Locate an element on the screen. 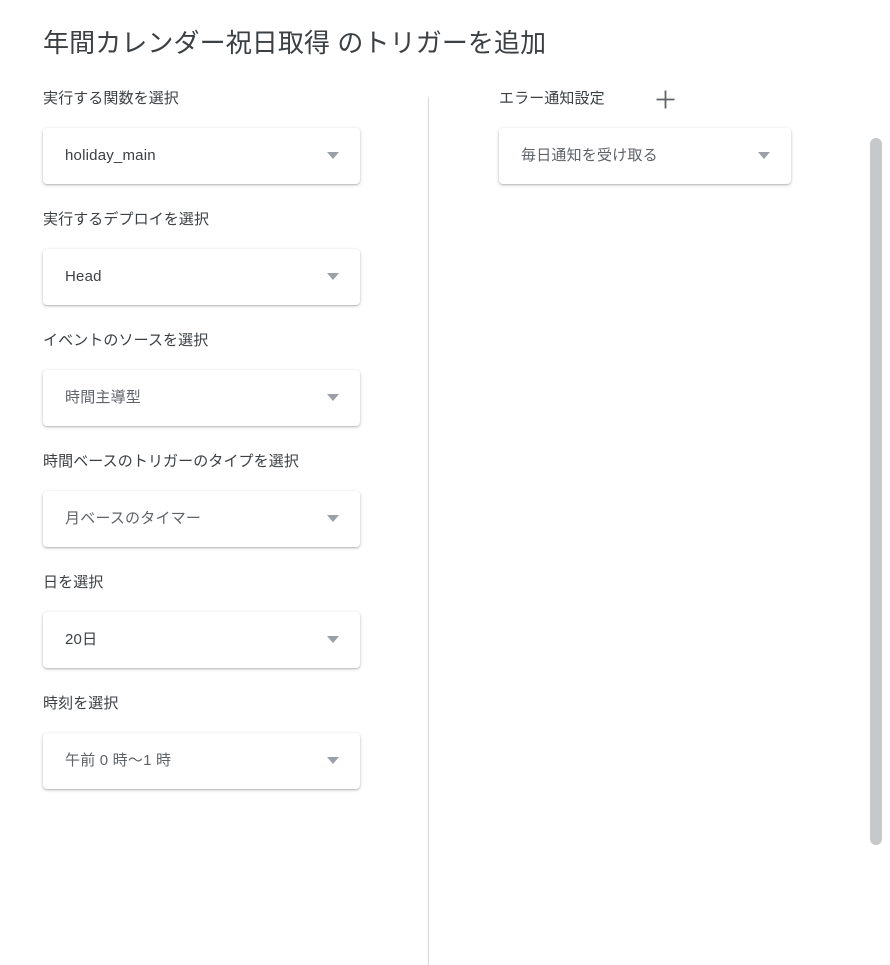 The height and width of the screenshot is (965, 890). day-select: 20日 is located at coordinates (201, 640).